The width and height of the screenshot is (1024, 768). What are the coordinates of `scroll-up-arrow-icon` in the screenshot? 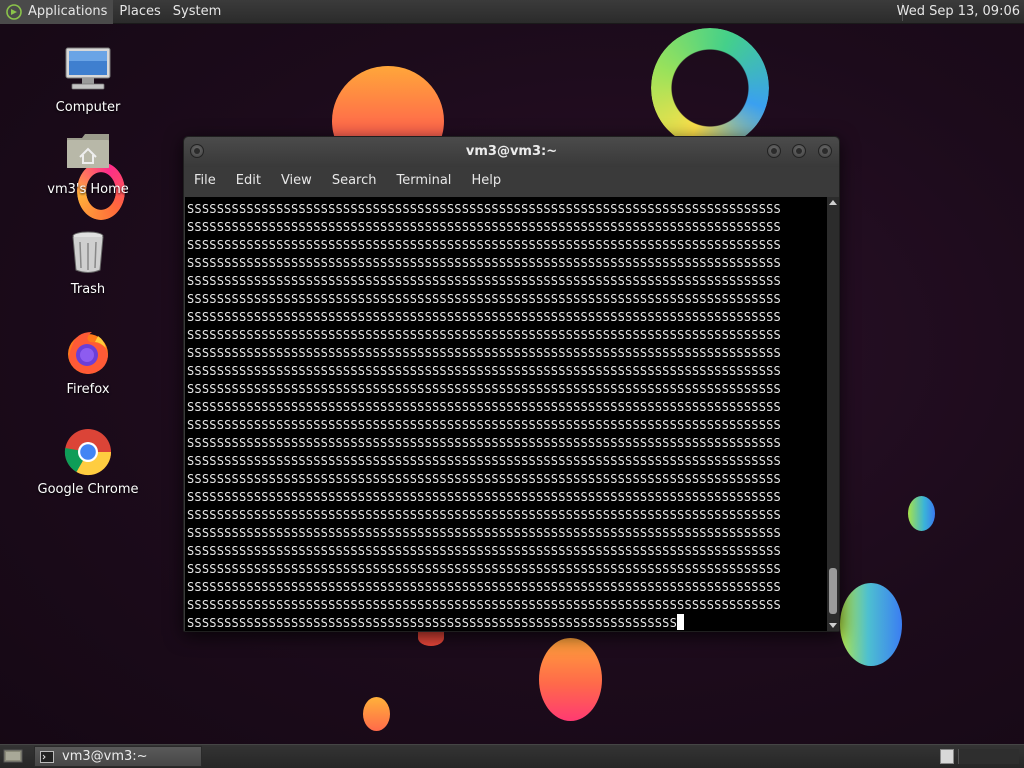 It's located at (833, 202).